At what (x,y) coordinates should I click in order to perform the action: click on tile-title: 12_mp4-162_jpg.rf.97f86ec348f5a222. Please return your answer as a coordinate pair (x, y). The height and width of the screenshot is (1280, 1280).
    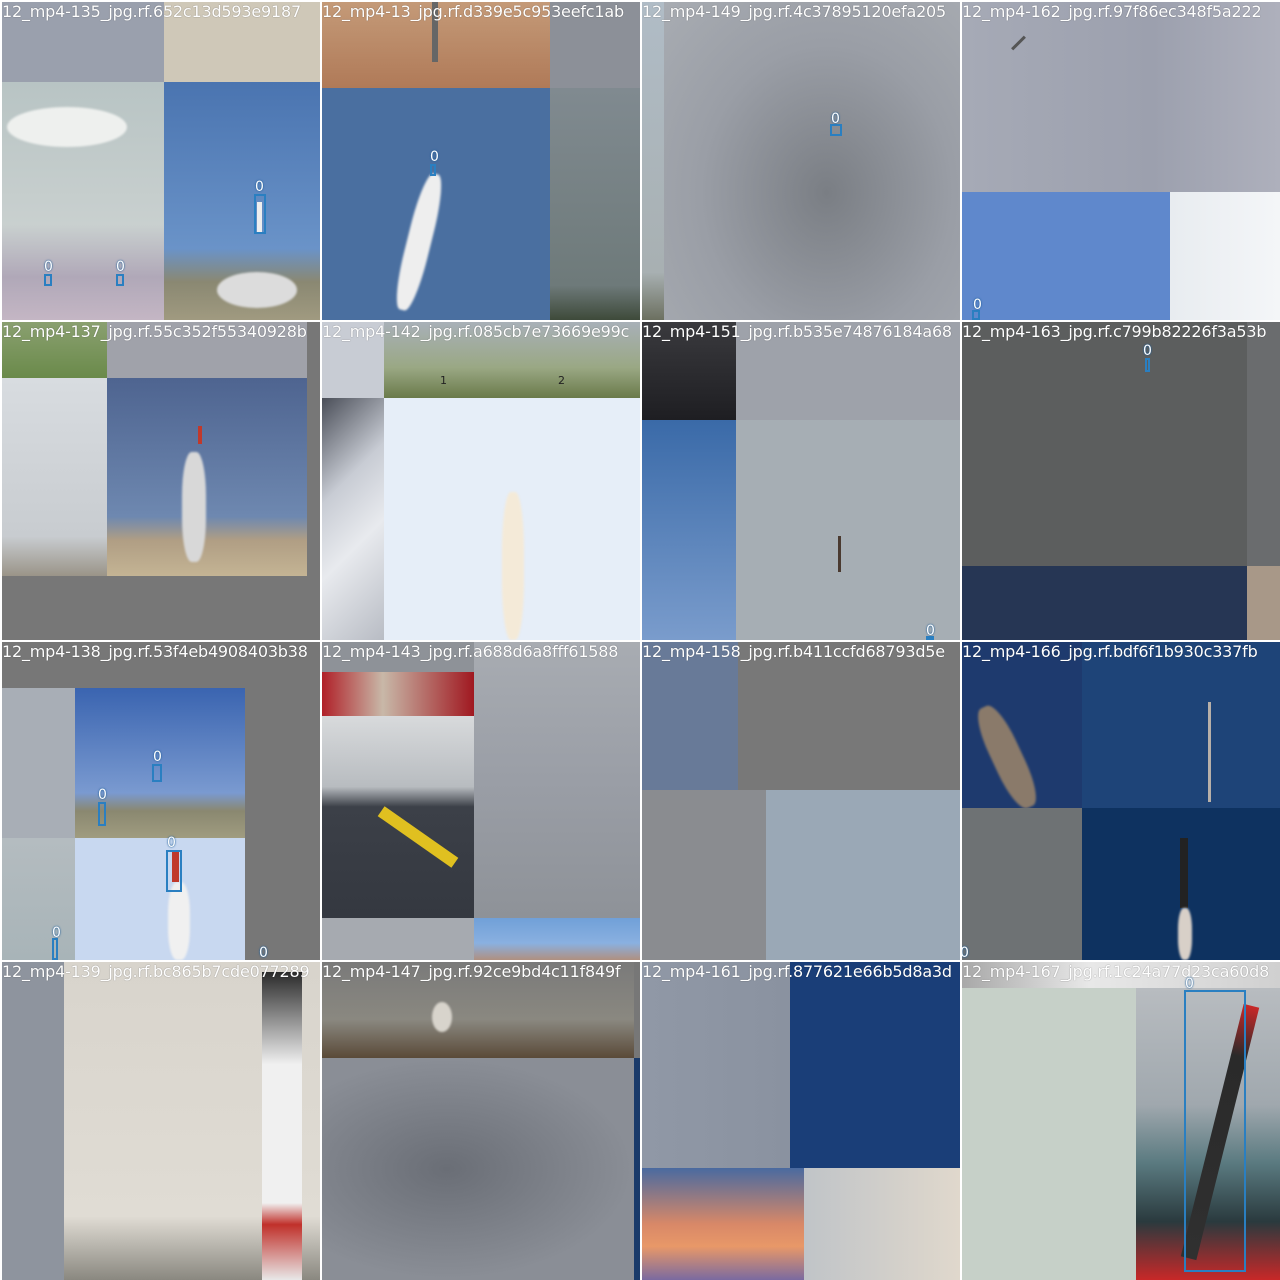
    Looking at the image, I should click on (1112, 11).